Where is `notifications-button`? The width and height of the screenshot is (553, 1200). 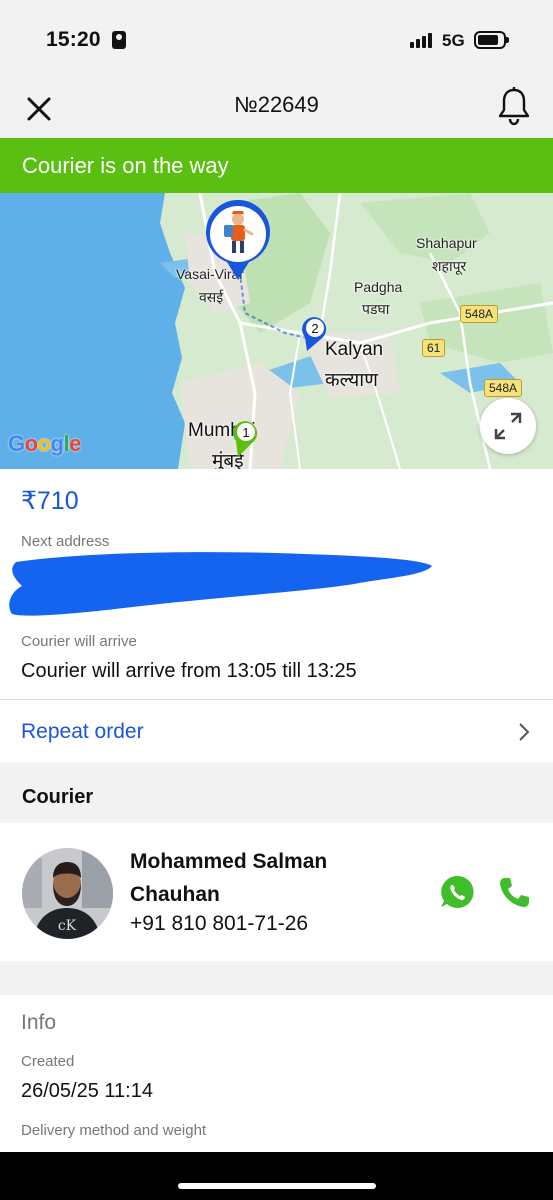 notifications-button is located at coordinates (514, 106).